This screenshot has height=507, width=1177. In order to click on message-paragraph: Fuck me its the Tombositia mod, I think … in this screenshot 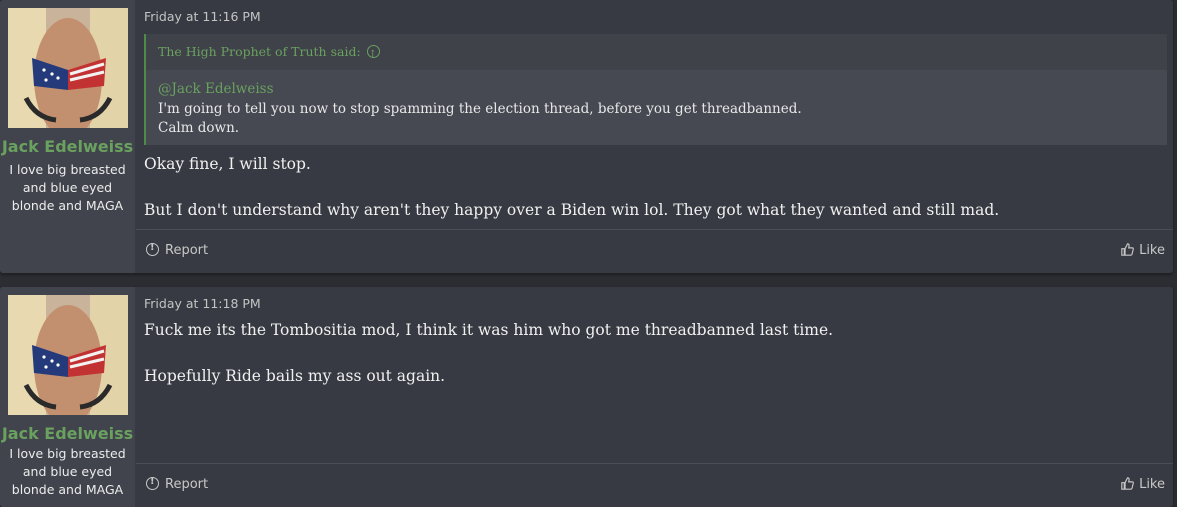, I will do `click(489, 330)`.